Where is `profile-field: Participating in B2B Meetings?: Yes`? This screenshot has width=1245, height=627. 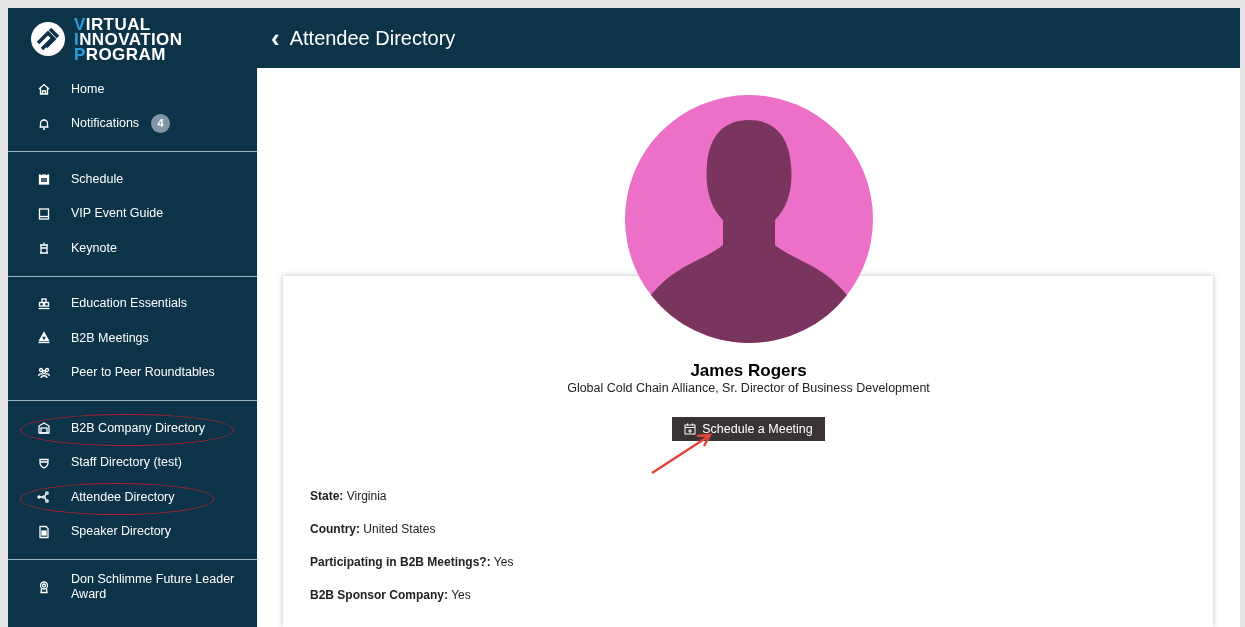 profile-field: Participating in B2B Meetings?: Yes is located at coordinates (775, 561).